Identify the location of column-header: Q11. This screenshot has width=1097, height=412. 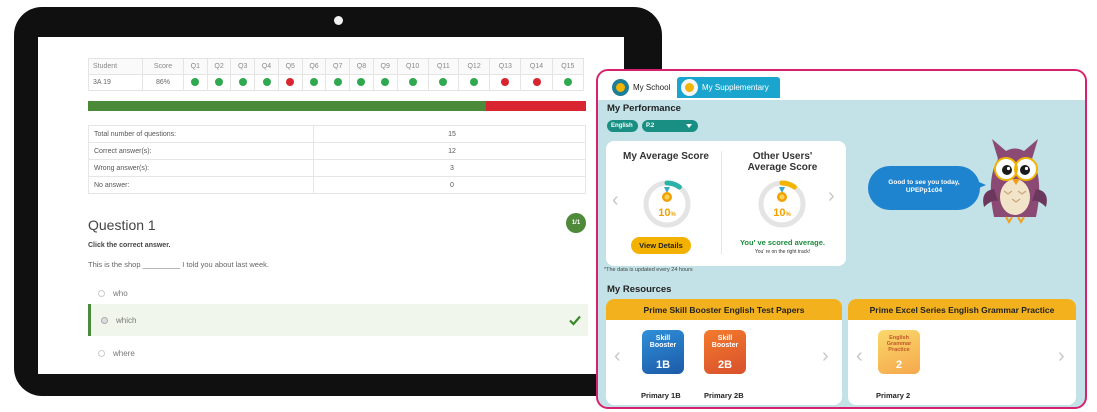
(443, 66).